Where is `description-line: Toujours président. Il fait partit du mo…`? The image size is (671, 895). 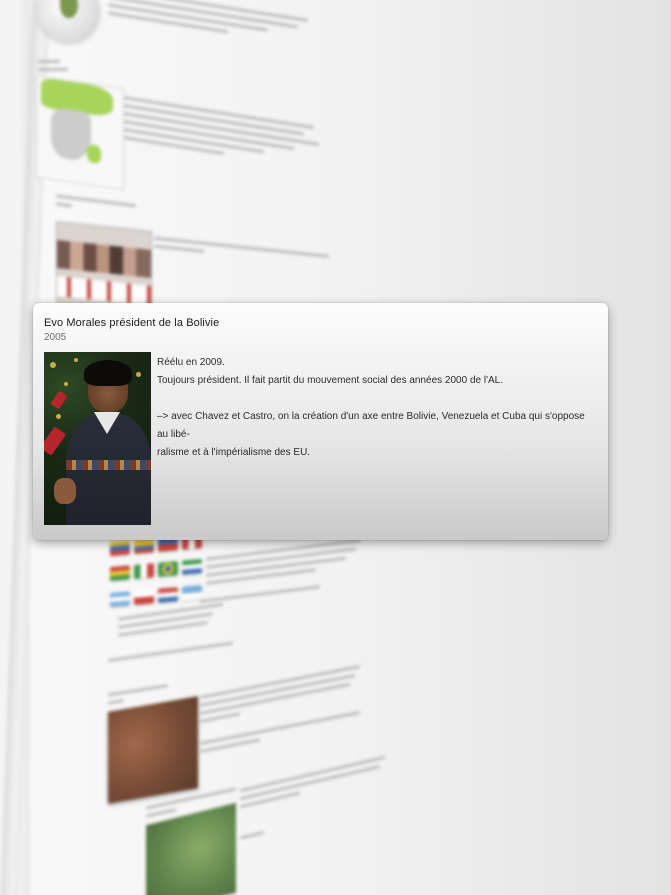 description-line: Toujours président. Il fait partit du mo… is located at coordinates (330, 380).